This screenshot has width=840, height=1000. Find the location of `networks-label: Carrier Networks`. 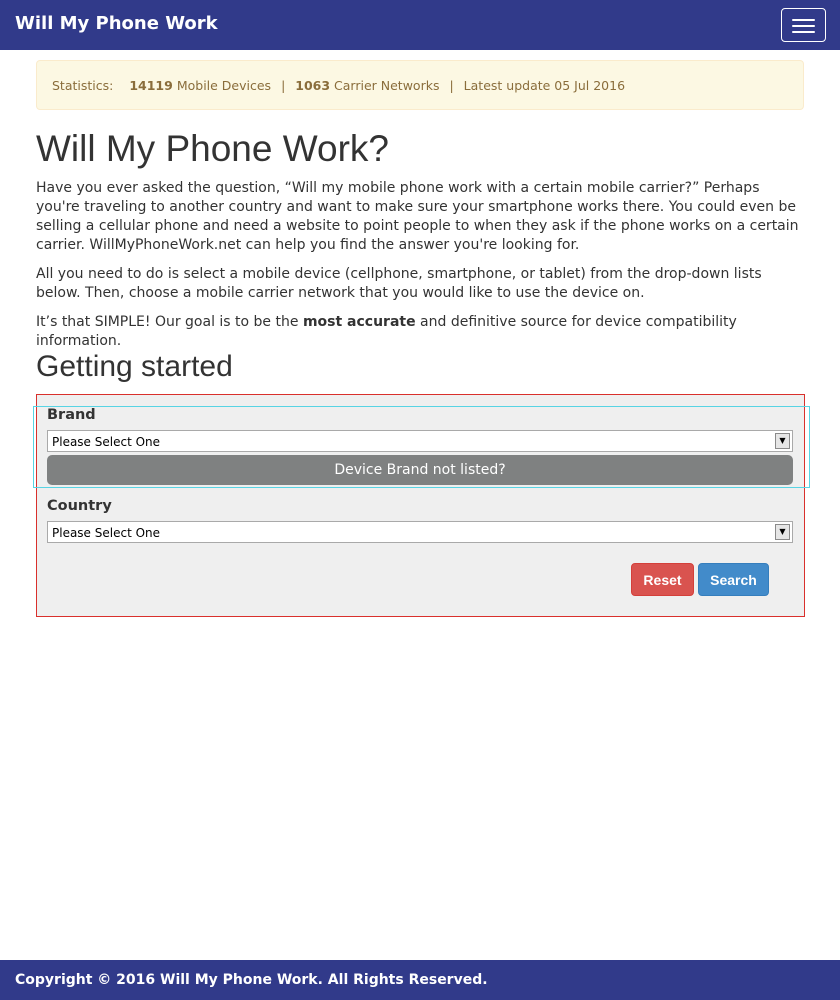

networks-label: Carrier Networks is located at coordinates (387, 85).